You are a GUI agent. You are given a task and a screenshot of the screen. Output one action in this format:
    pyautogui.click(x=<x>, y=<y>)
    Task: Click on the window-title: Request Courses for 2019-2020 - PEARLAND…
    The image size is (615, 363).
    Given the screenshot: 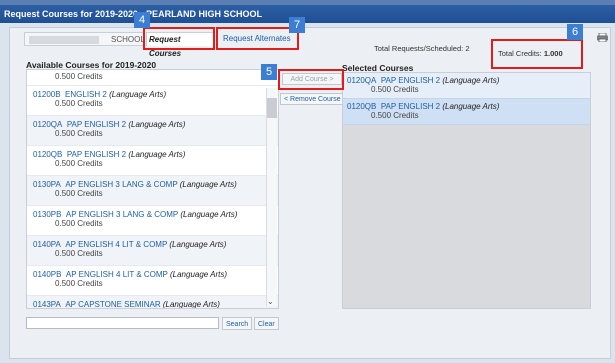 What is the action you would take?
    pyautogui.click(x=307, y=14)
    